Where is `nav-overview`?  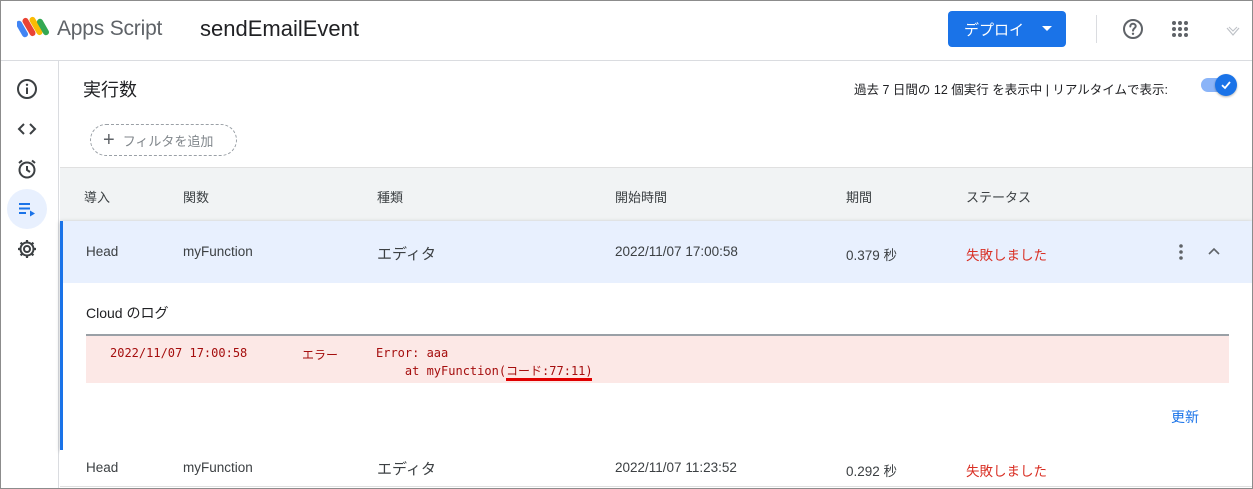
nav-overview is located at coordinates (27, 89).